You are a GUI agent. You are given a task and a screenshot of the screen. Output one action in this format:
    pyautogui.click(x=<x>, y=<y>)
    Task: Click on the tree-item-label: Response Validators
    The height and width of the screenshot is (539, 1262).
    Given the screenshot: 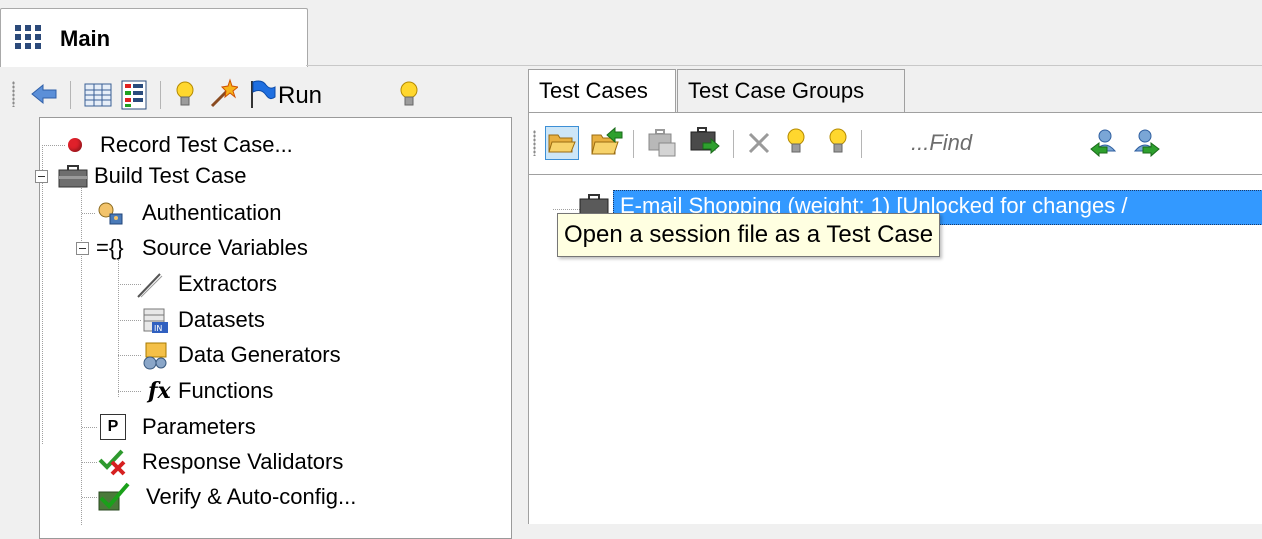 What is the action you would take?
    pyautogui.click(x=243, y=461)
    